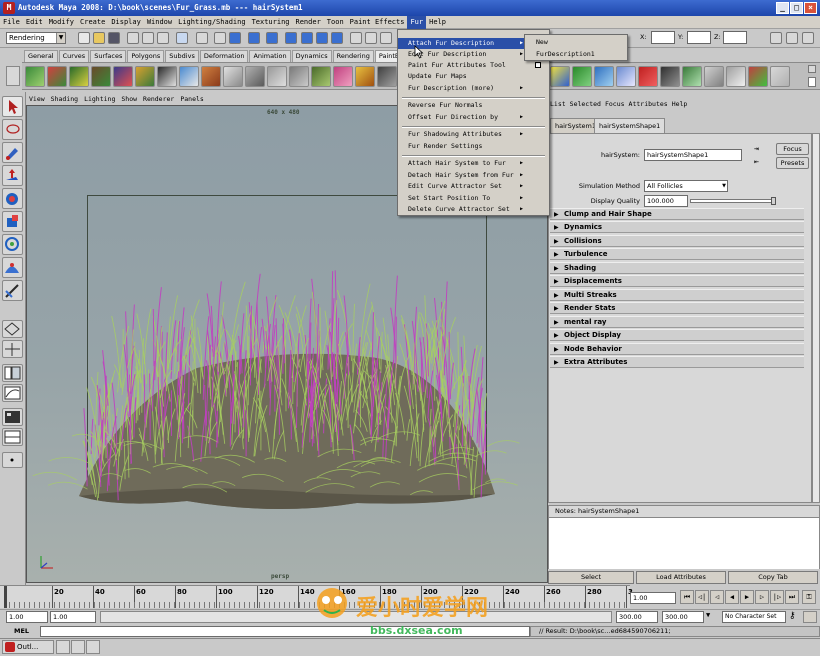 Image resolution: width=820 pixels, height=656 pixels. I want to click on character-set-field: No Character Set, so click(754, 617).